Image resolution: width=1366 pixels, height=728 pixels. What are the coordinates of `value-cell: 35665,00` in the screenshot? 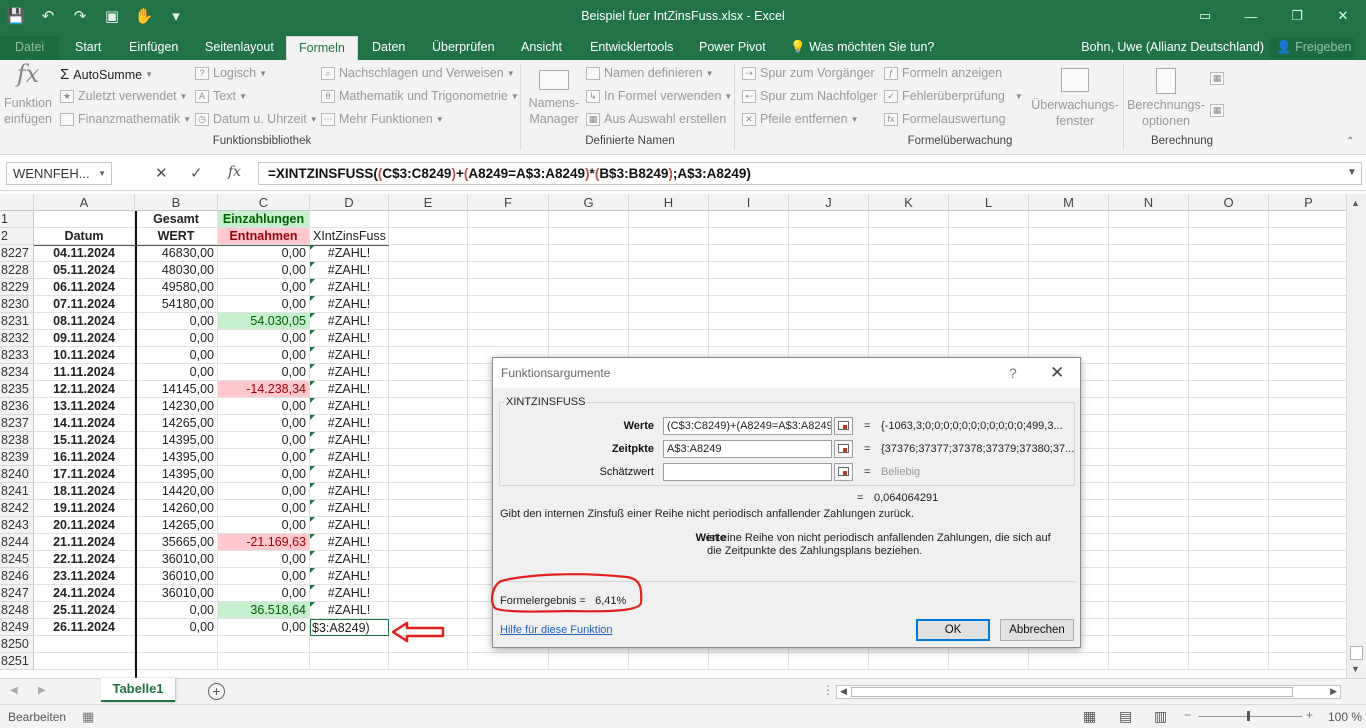 It's located at (176, 542).